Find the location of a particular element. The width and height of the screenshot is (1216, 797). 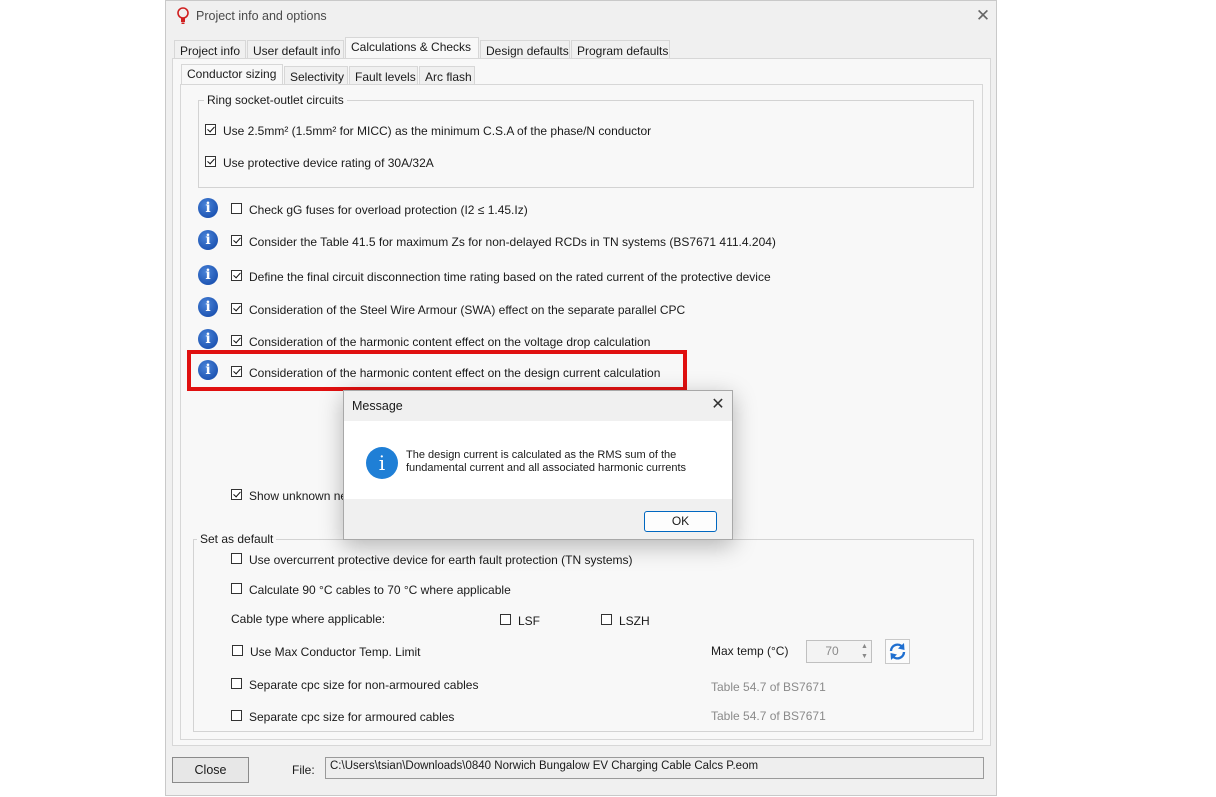

ring-socket-group is located at coordinates (586, 144).